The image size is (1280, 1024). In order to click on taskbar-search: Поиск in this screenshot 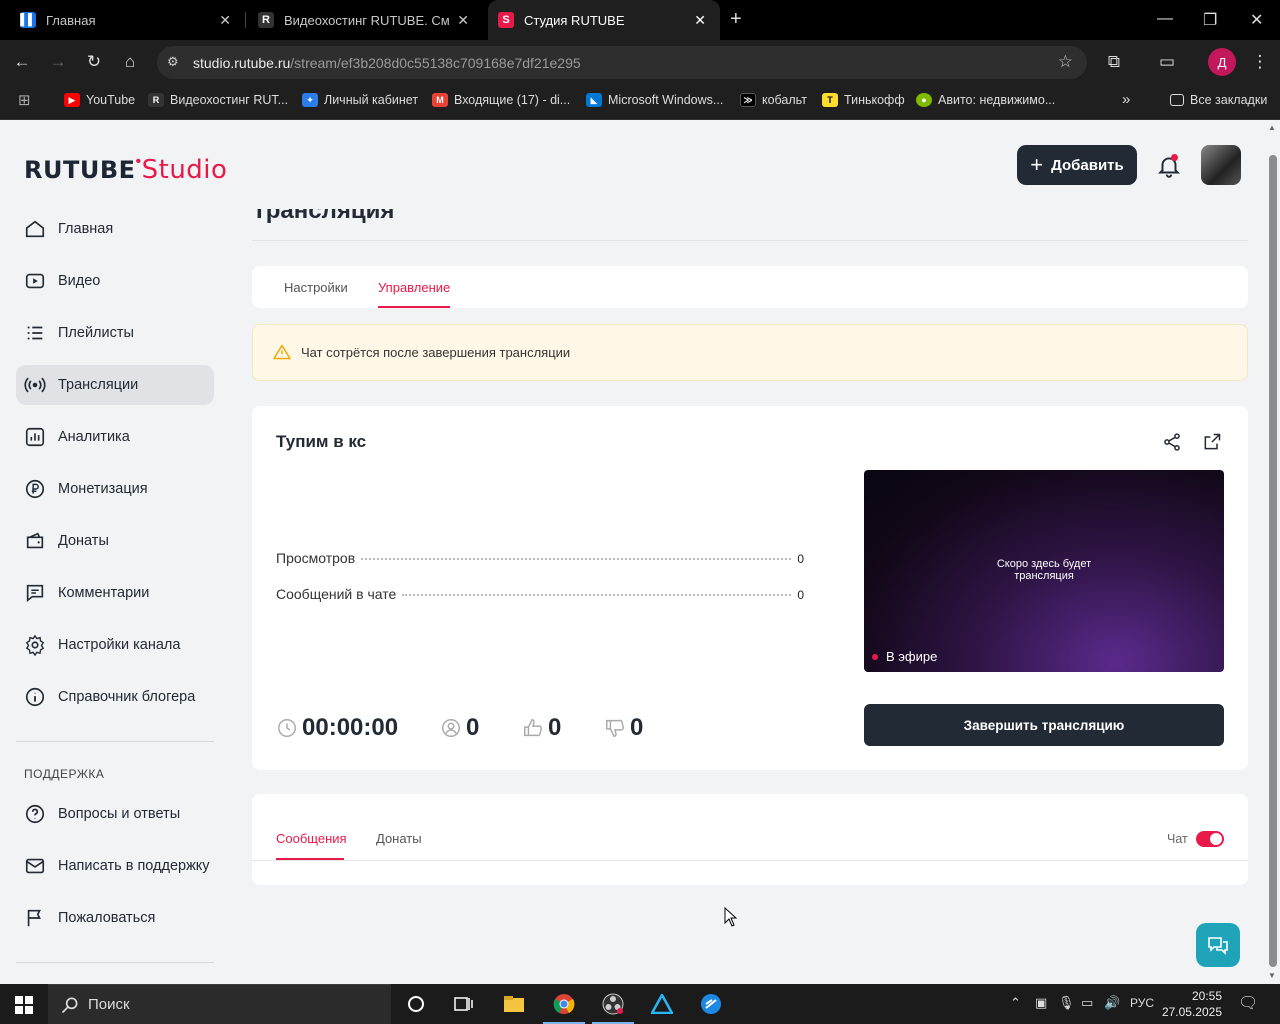, I will do `click(219, 1004)`.